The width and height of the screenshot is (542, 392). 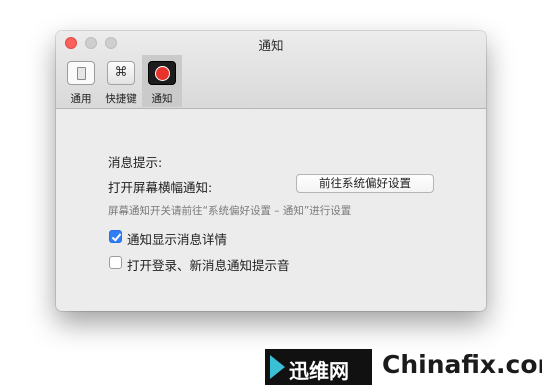 I want to click on arrow-logo-icon, so click(x=277, y=367).